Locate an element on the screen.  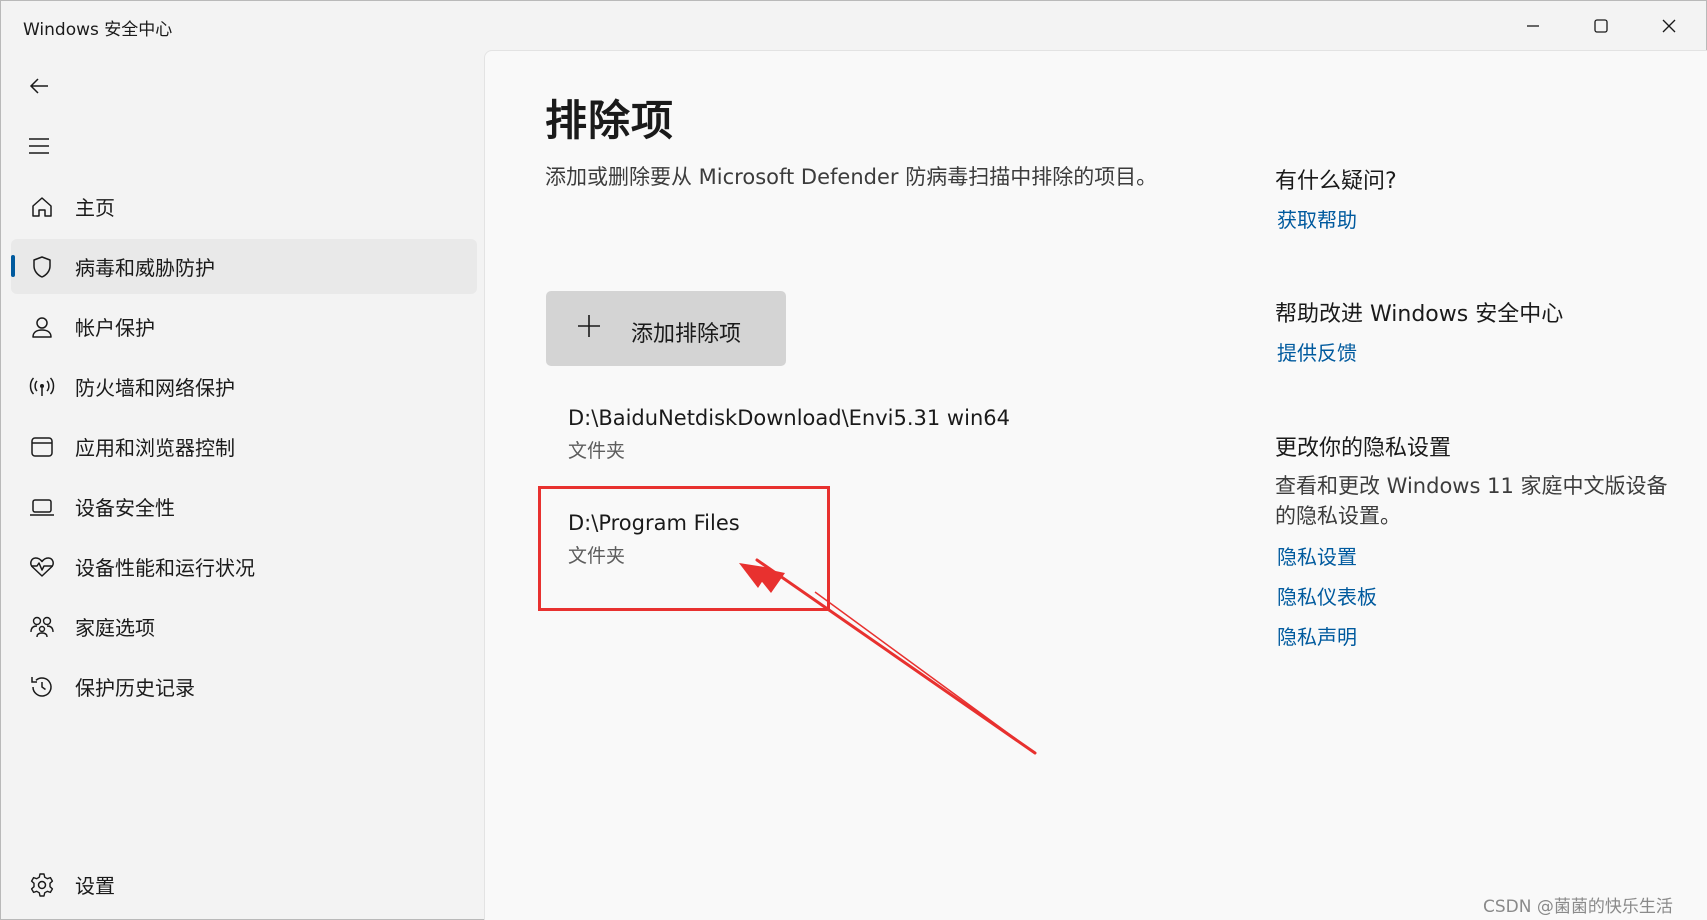
annotation-highlight-box is located at coordinates (684, 548).